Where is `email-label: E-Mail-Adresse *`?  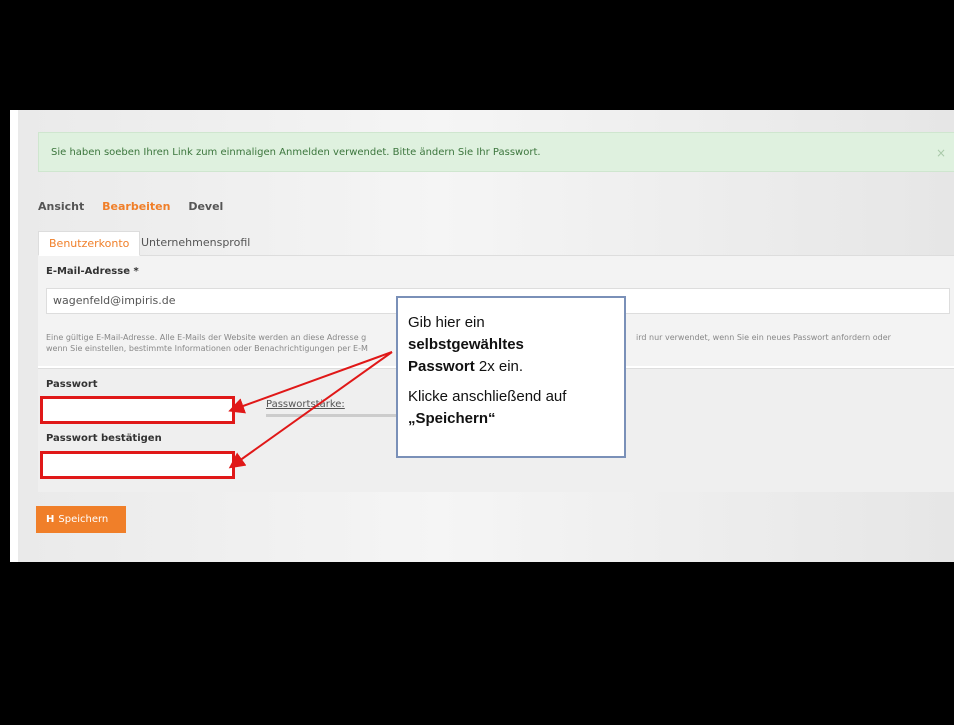 email-label: E-Mail-Adresse * is located at coordinates (92, 271).